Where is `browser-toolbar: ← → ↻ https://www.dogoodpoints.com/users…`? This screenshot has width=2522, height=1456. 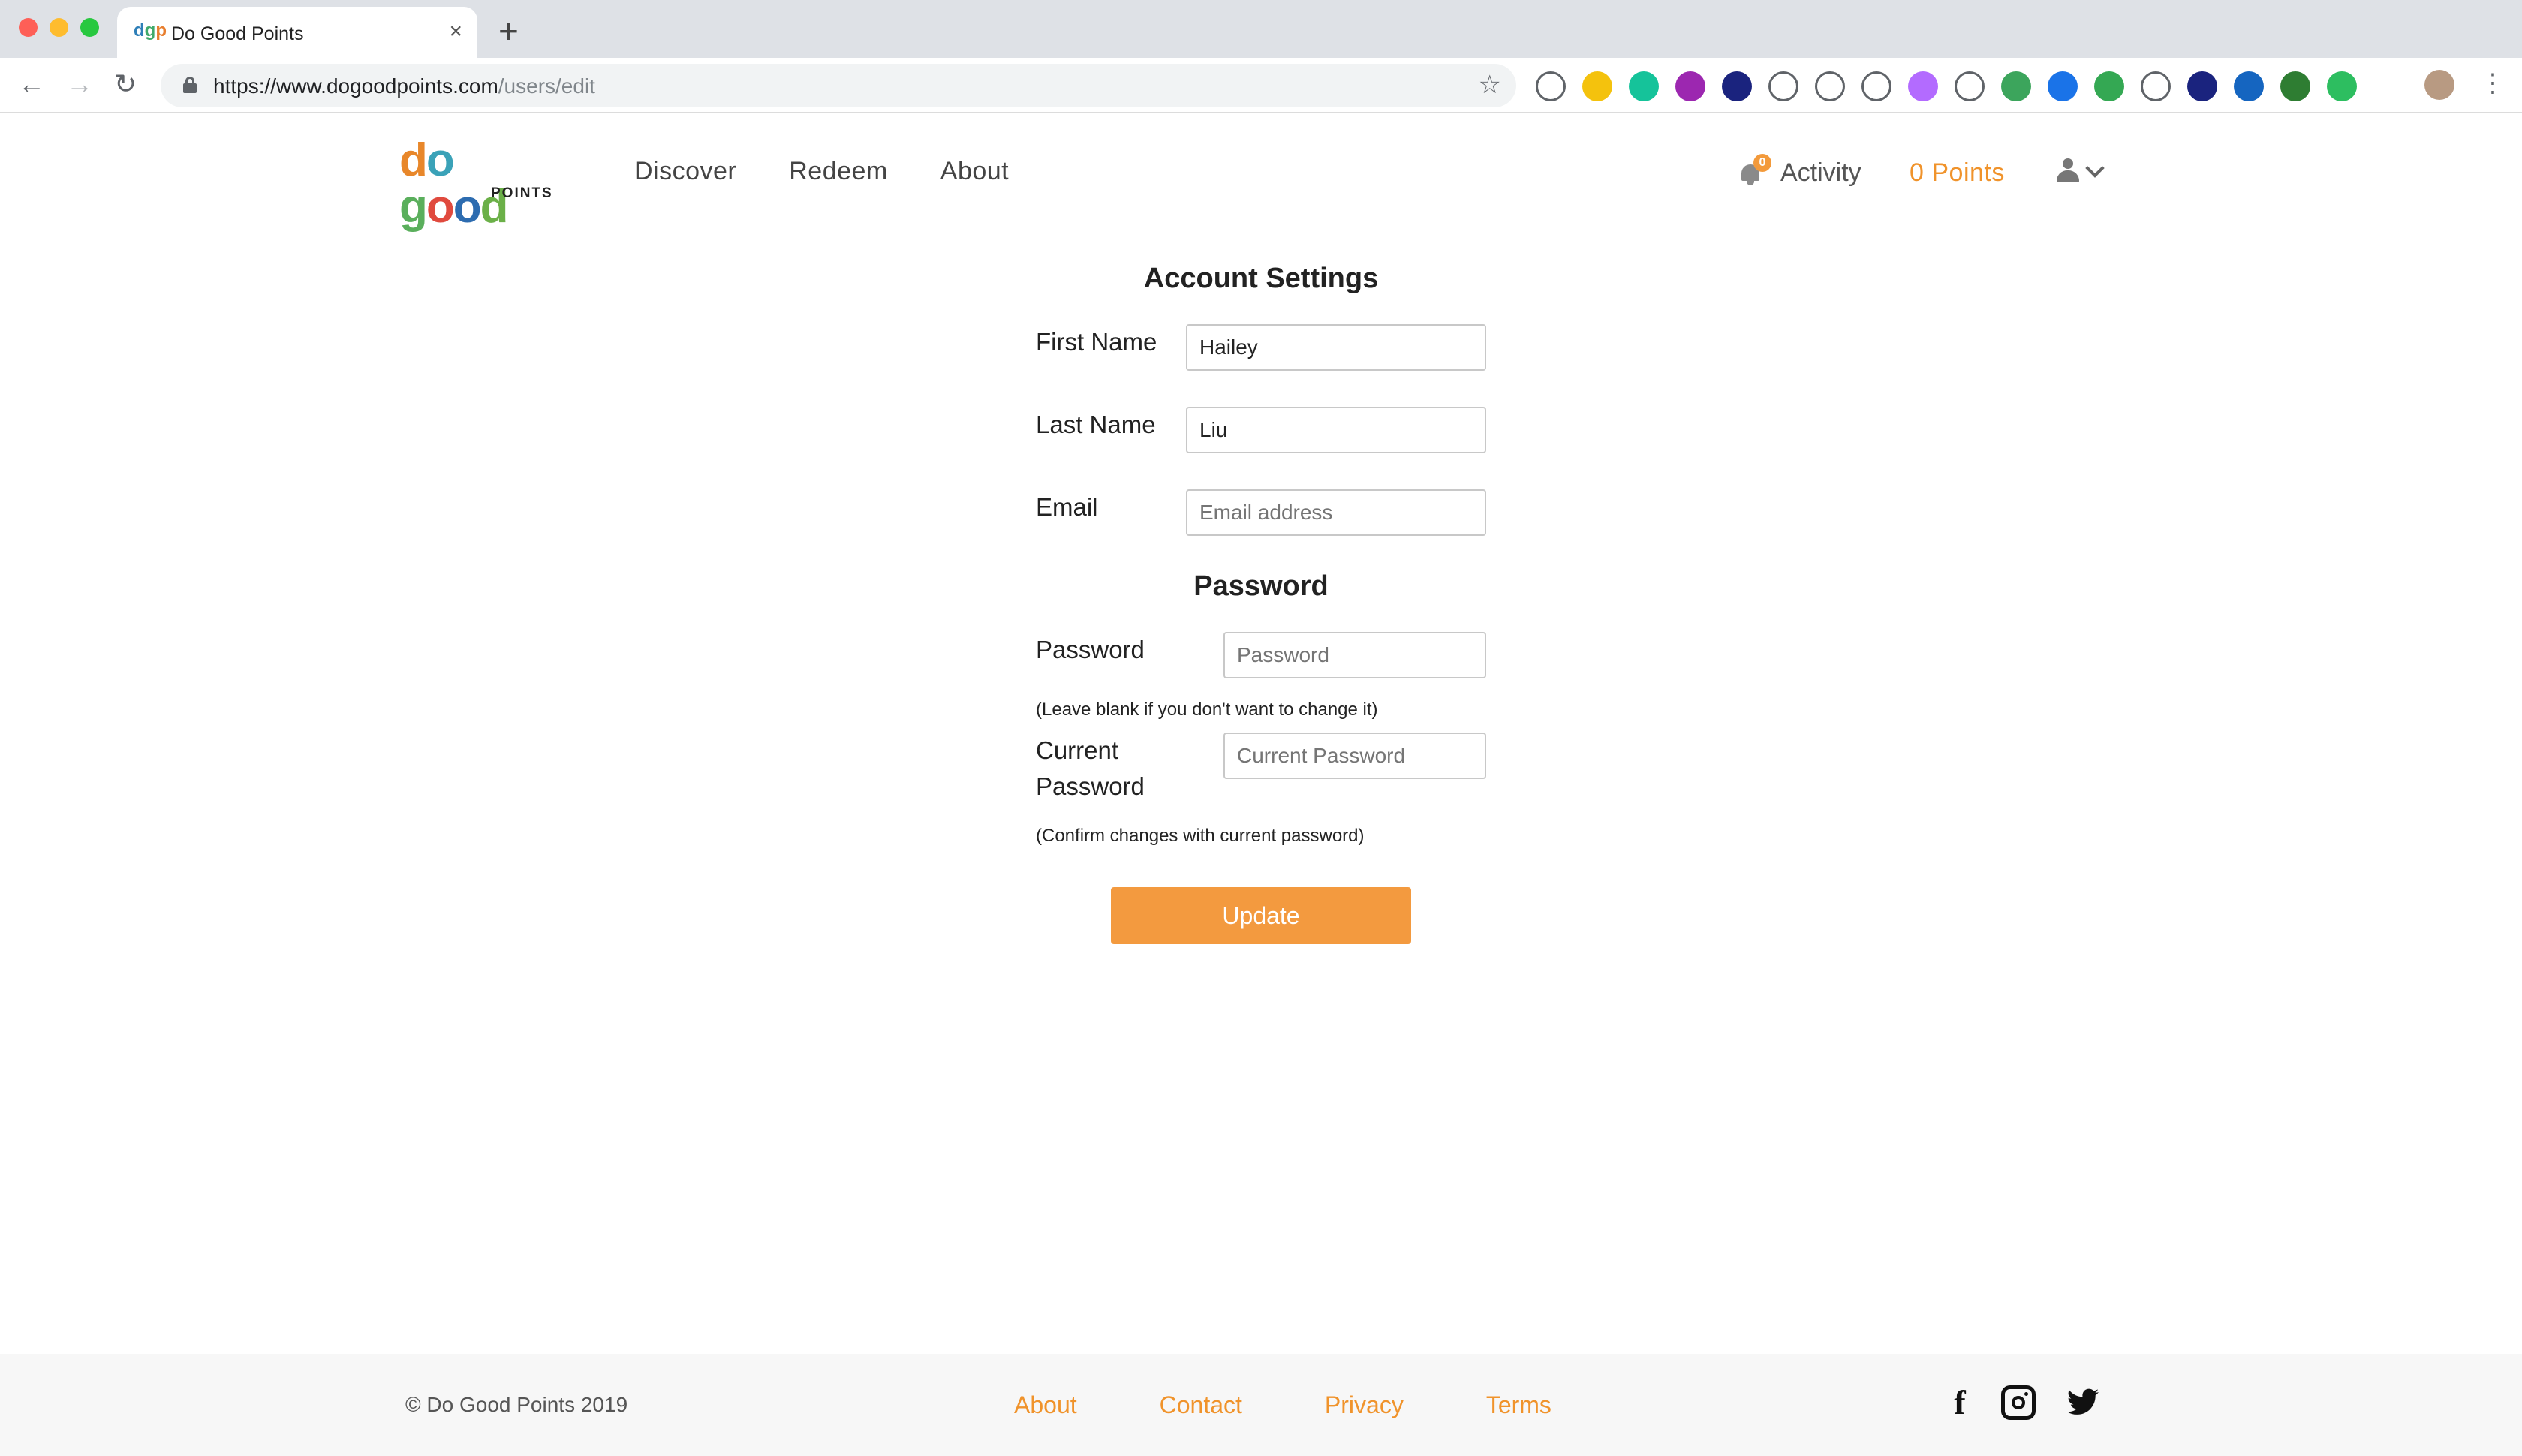
browser-toolbar: ← → ↻ https://www.dogoodpoints.com/users… is located at coordinates (1261, 85).